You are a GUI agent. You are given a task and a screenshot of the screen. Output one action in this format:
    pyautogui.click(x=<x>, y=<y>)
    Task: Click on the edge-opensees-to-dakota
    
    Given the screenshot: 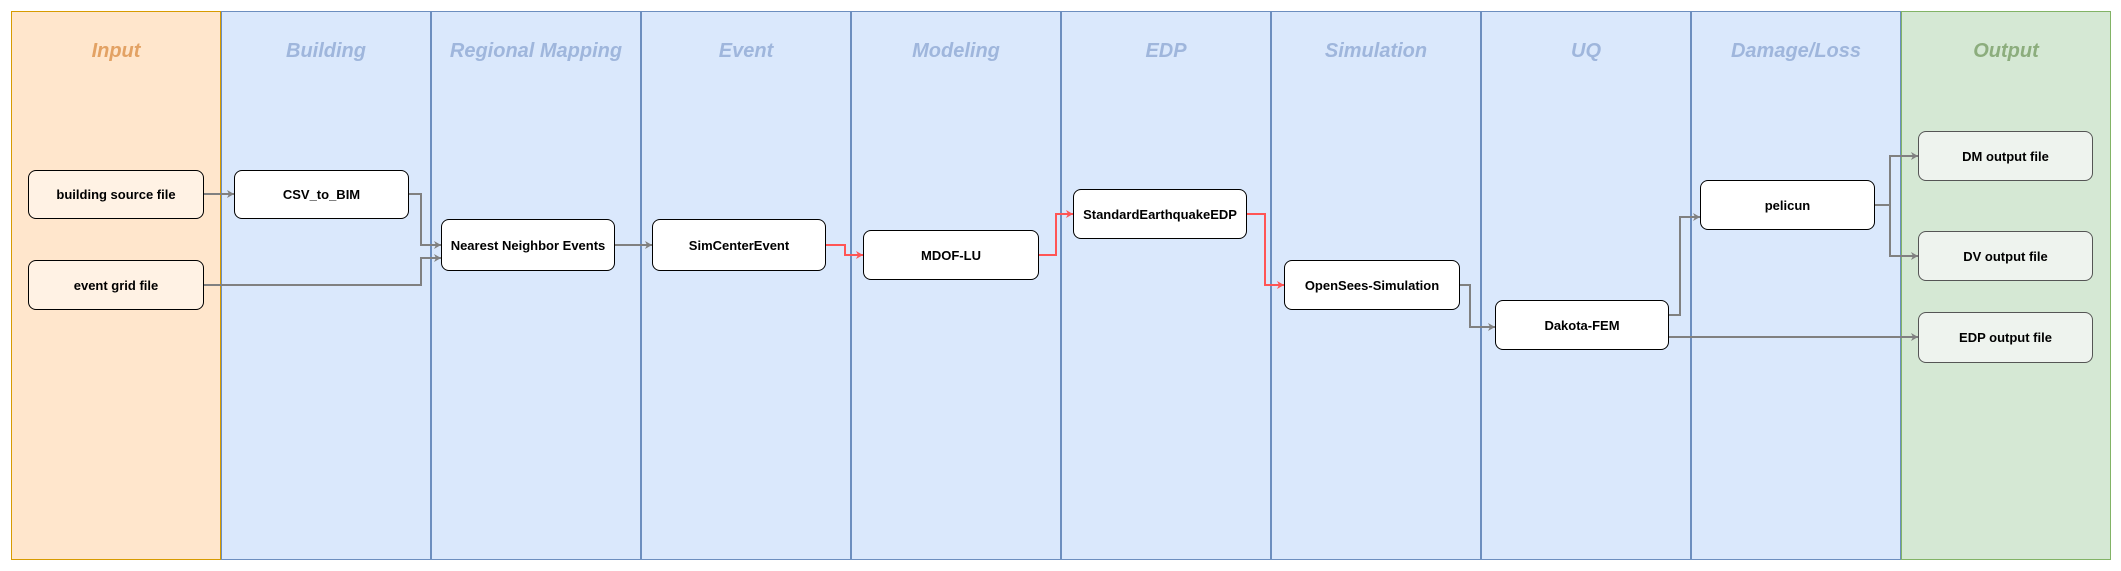 What is the action you would take?
    pyautogui.click(x=1477, y=307)
    